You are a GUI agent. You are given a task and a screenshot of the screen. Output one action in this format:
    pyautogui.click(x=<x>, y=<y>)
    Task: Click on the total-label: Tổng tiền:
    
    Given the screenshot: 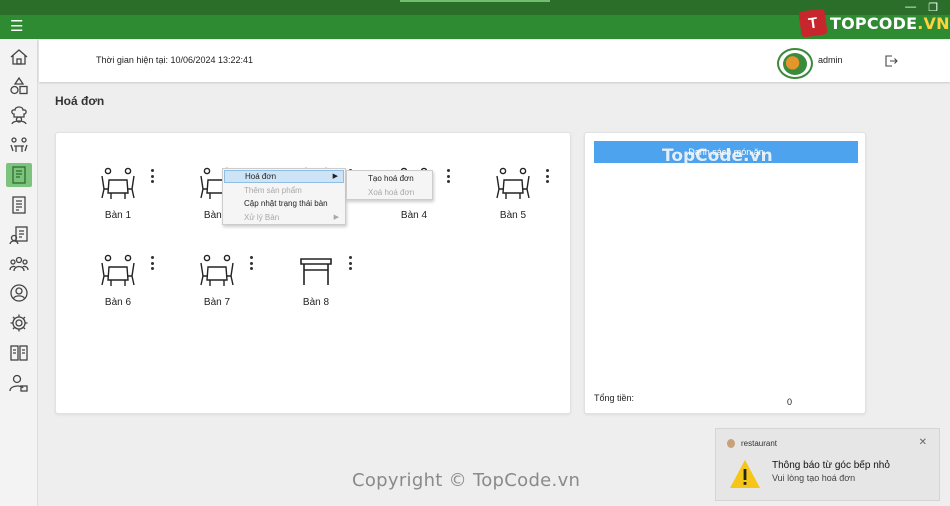 What is the action you would take?
    pyautogui.click(x=614, y=398)
    